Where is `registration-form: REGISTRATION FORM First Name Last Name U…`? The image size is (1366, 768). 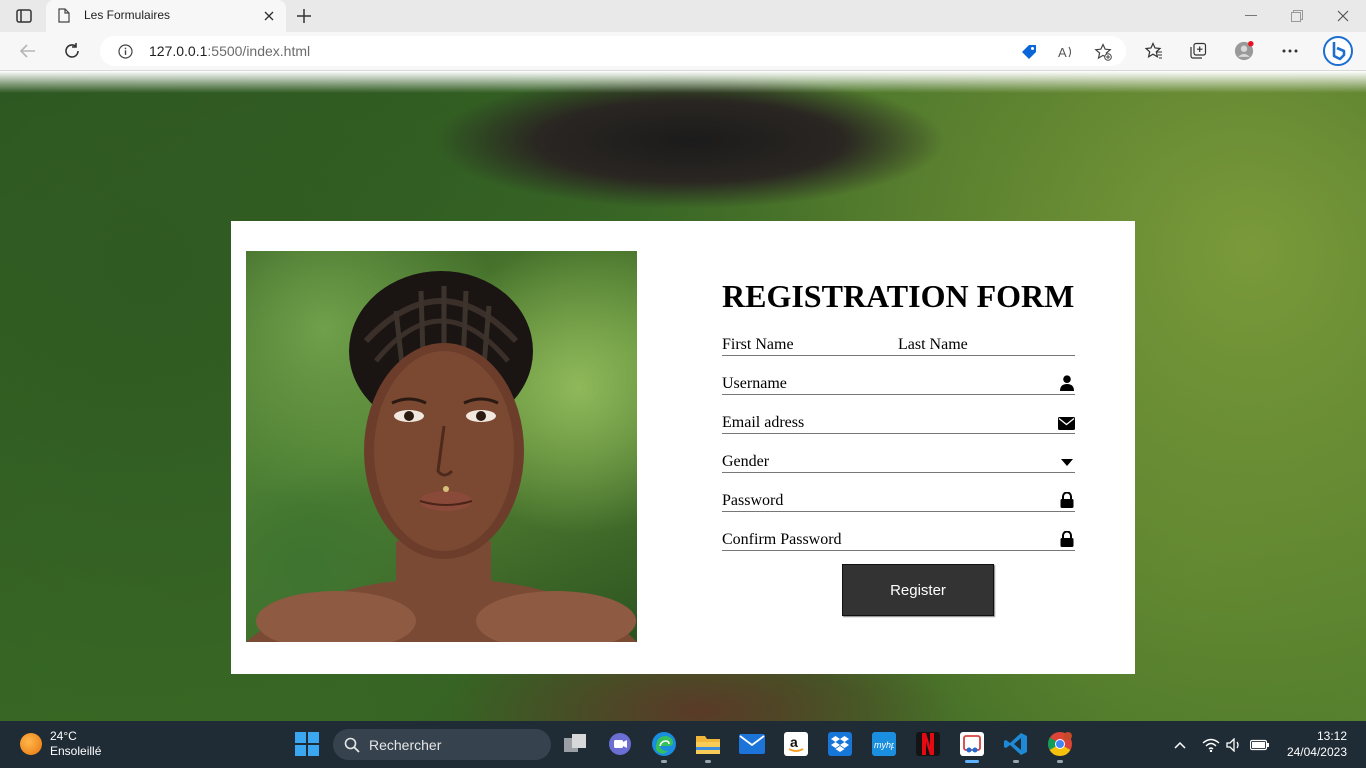
registration-form: REGISTRATION FORM First Name Last Name U… is located at coordinates (898, 413).